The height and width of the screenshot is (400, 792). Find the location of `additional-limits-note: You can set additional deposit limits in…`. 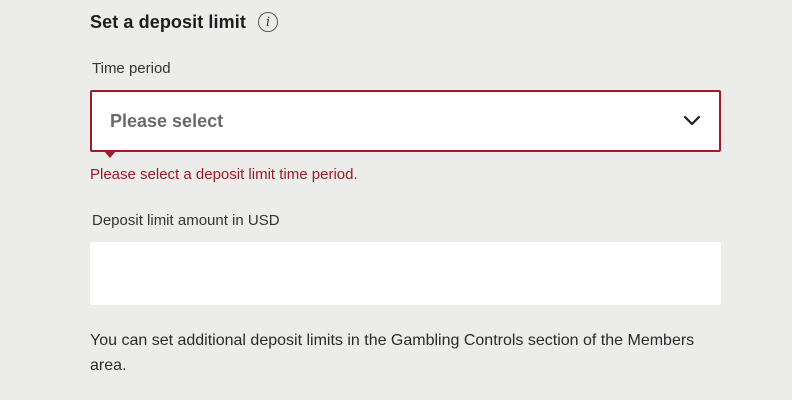

additional-limits-note: You can set additional deposit limits in… is located at coordinates (392, 353).